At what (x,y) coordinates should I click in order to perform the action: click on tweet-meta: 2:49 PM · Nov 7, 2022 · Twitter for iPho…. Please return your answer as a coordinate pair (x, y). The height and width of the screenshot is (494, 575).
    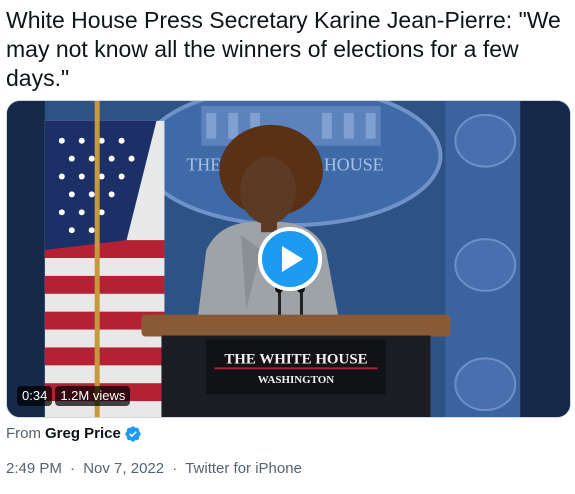
    Looking at the image, I should click on (154, 469).